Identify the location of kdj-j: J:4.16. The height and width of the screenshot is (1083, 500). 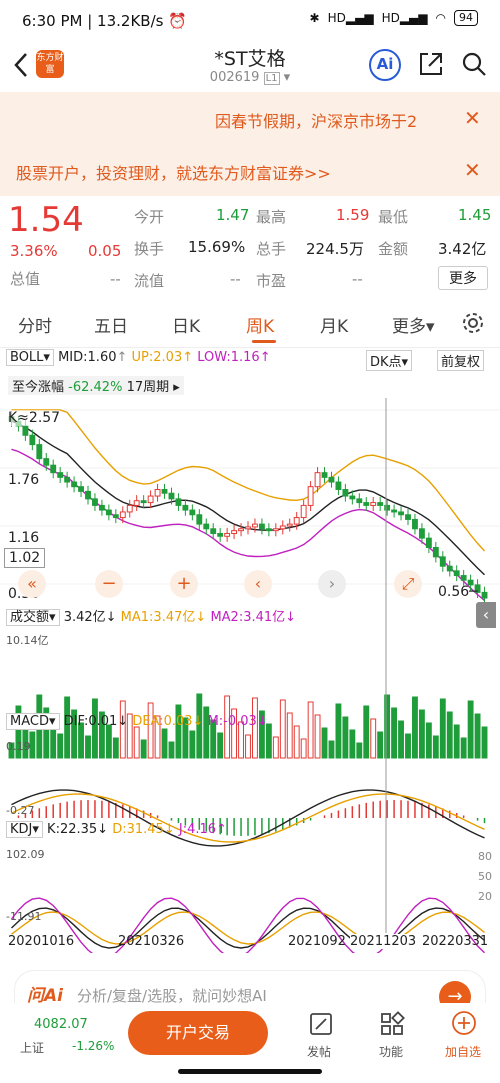
(197, 829).